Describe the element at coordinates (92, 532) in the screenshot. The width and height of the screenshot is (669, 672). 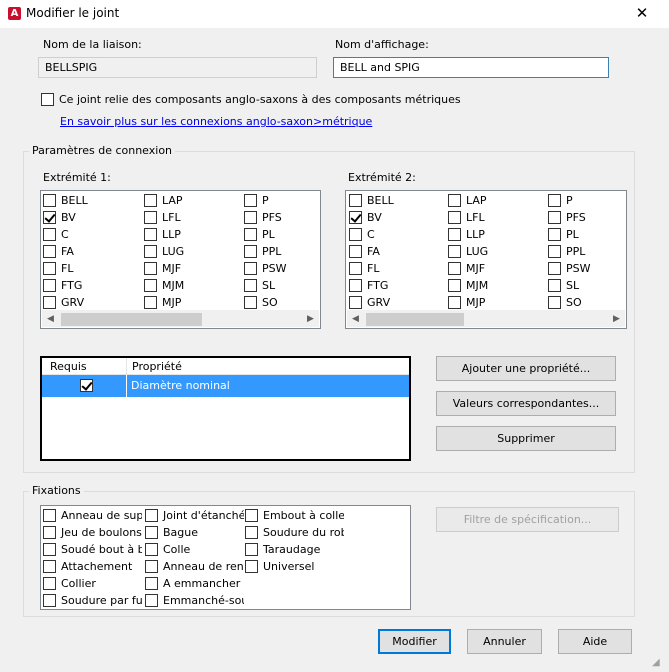
I see `checklist-item: Jeu de boulons` at that location.